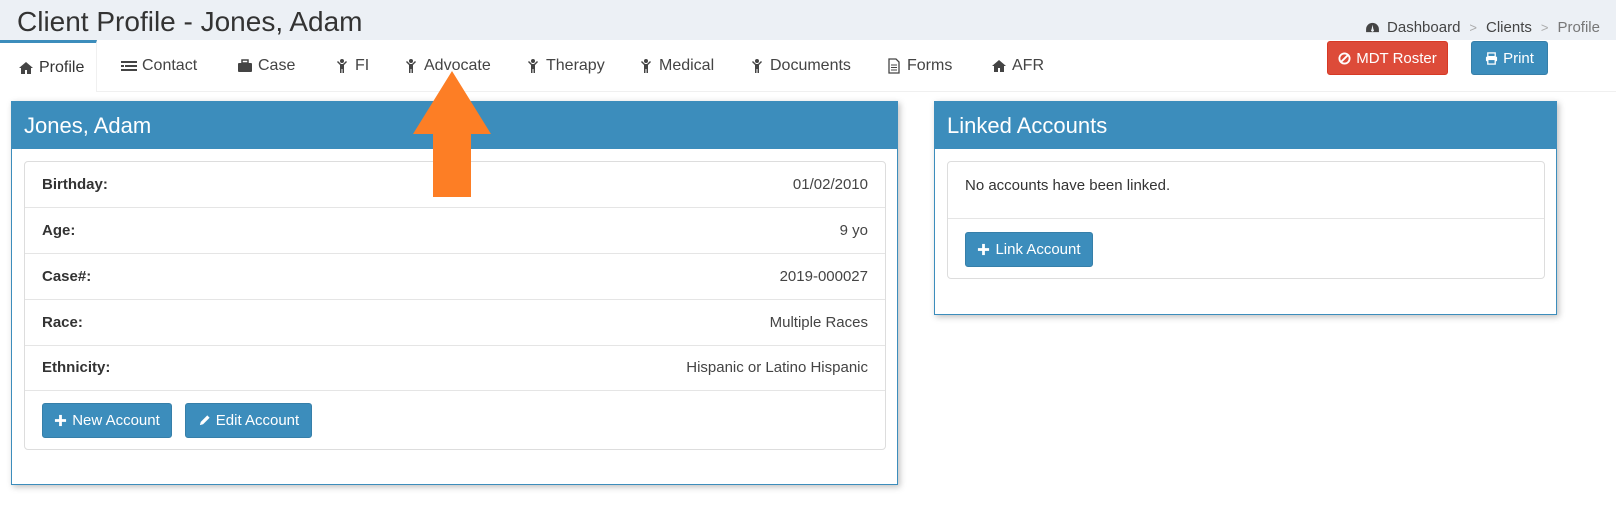 The width and height of the screenshot is (1616, 523). Describe the element at coordinates (810, 65) in the screenshot. I see `tab-label: Documents` at that location.